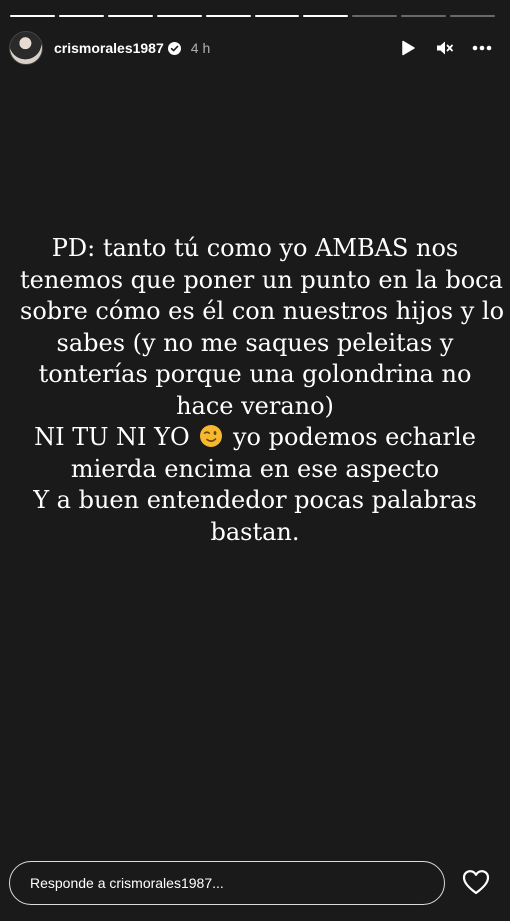  Describe the element at coordinates (408, 48) in the screenshot. I see `play-icon` at that location.